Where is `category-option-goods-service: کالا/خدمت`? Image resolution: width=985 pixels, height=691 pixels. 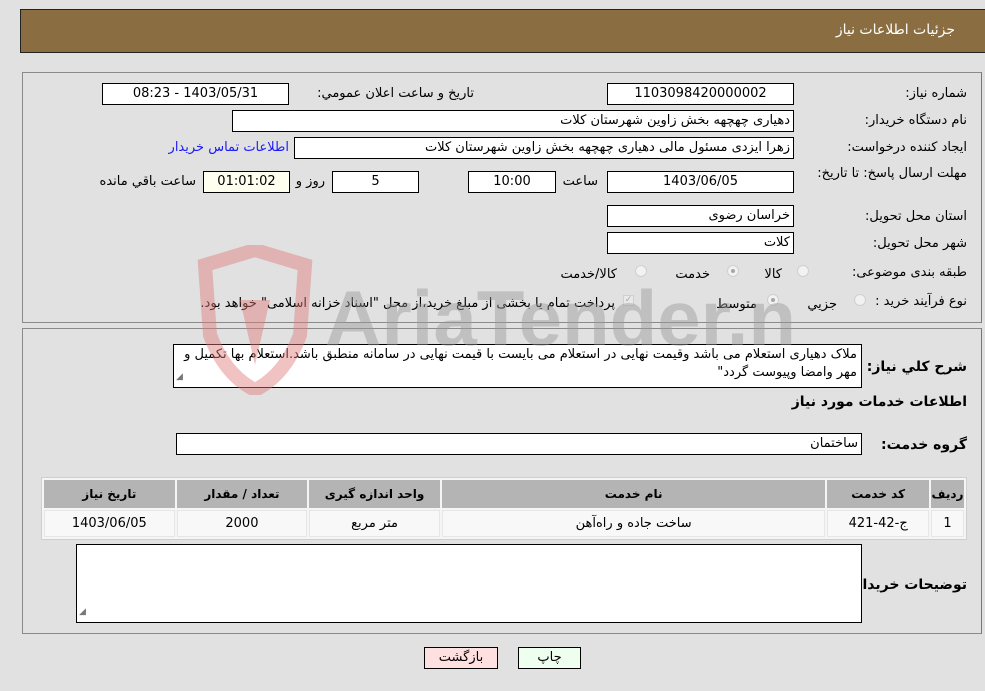 category-option-goods-service: کالا/خدمت is located at coordinates (588, 274).